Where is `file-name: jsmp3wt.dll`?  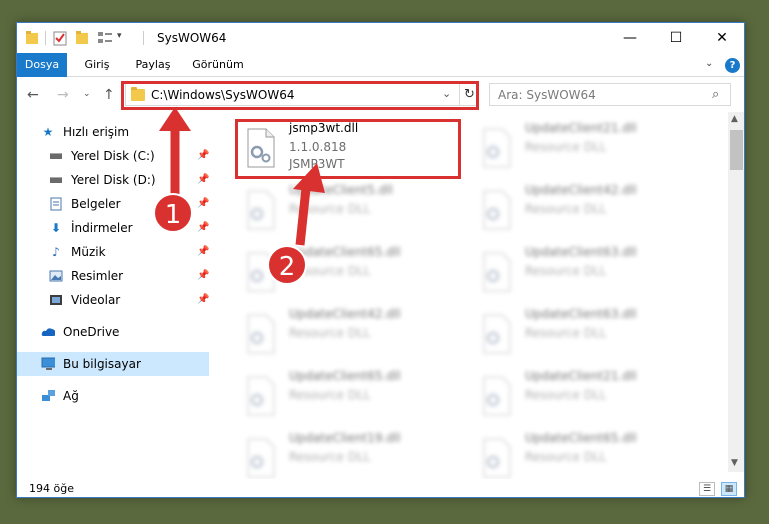
file-name: jsmp3wt.dll is located at coordinates (324, 128).